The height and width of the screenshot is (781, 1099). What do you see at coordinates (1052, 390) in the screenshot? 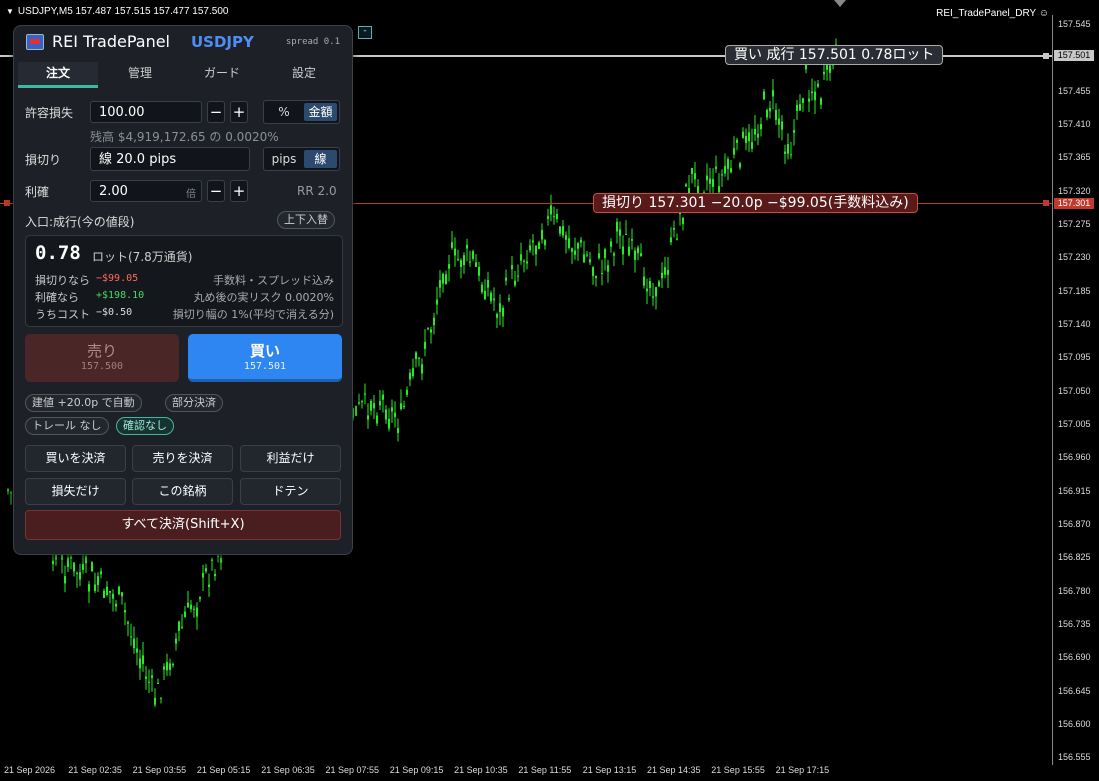
I see `price-axis-line` at bounding box center [1052, 390].